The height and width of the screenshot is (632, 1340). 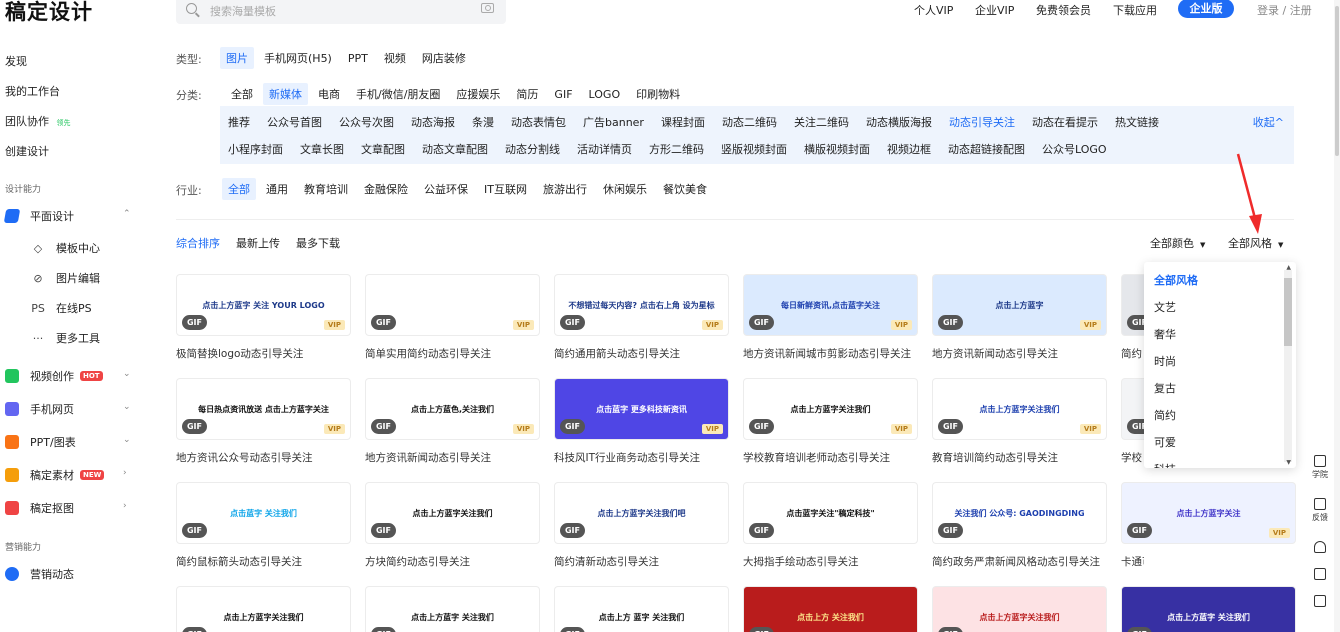 What do you see at coordinates (1165, 442) in the screenshot?
I see `style-option-6: 可爱` at bounding box center [1165, 442].